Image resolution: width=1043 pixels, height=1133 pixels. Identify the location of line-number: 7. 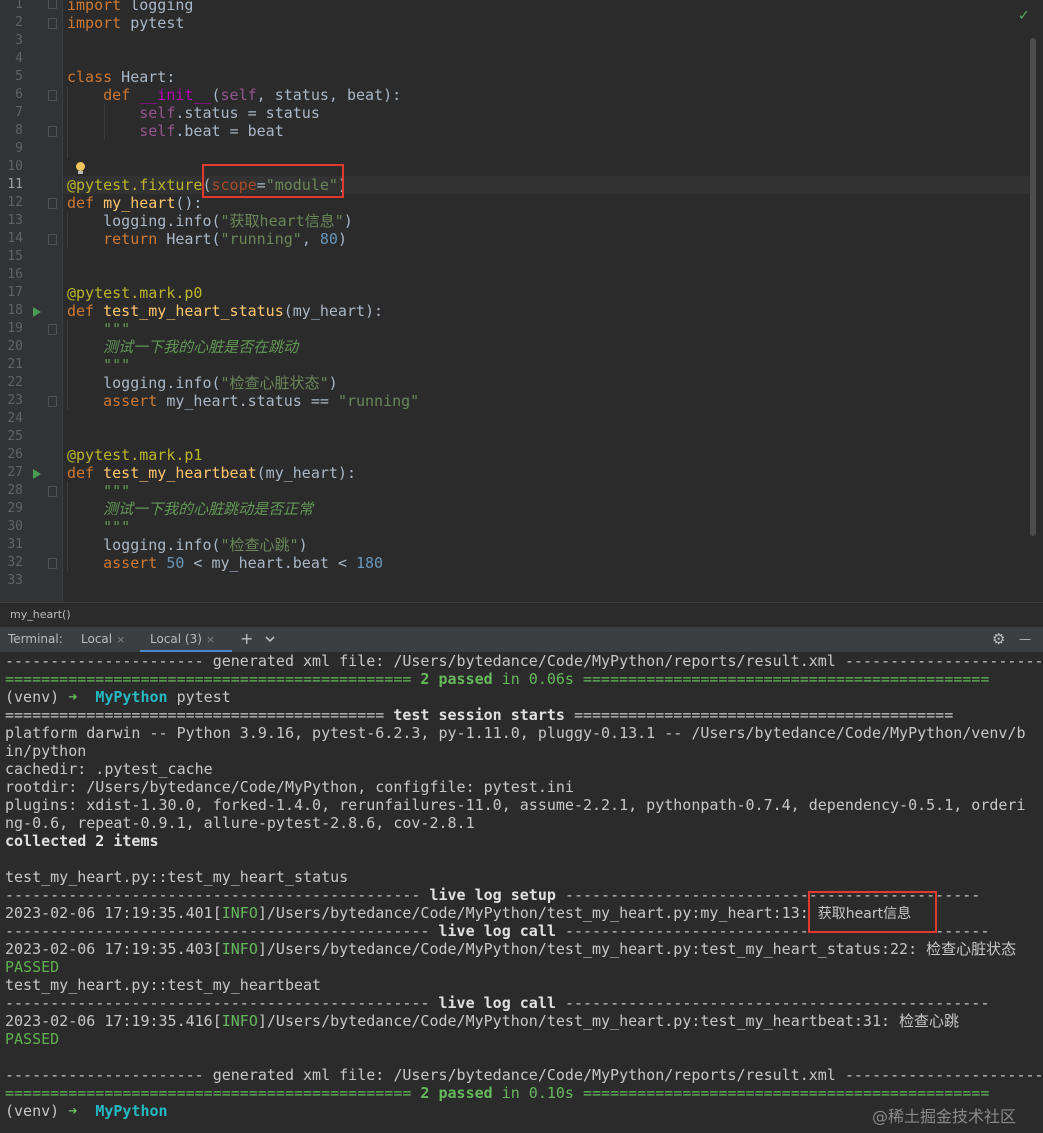
(19, 112).